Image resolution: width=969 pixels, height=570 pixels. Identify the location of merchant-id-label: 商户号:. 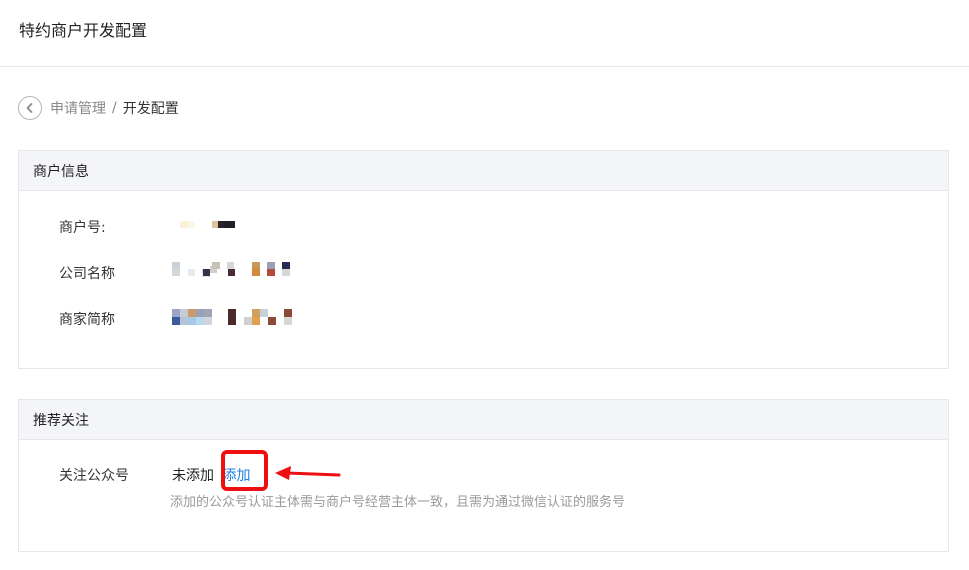
(82, 228).